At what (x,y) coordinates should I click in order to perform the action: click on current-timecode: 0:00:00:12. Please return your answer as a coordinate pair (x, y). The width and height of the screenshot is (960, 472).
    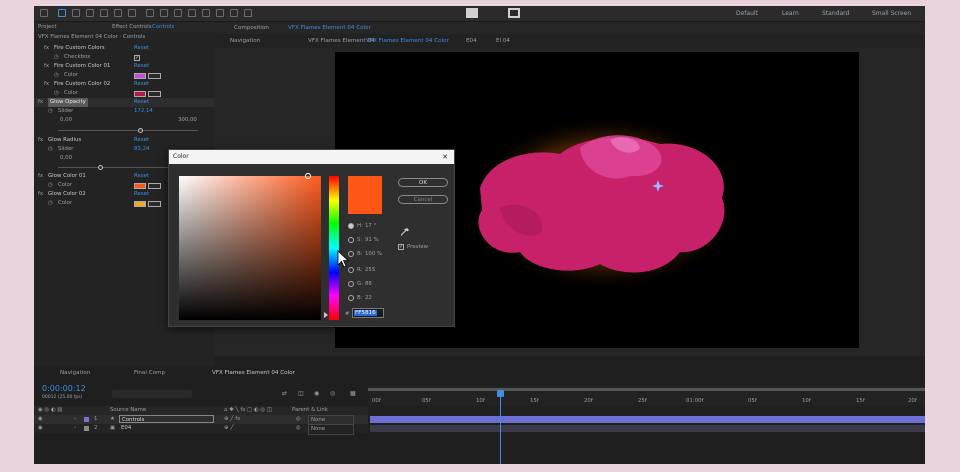
    Looking at the image, I should click on (64, 388).